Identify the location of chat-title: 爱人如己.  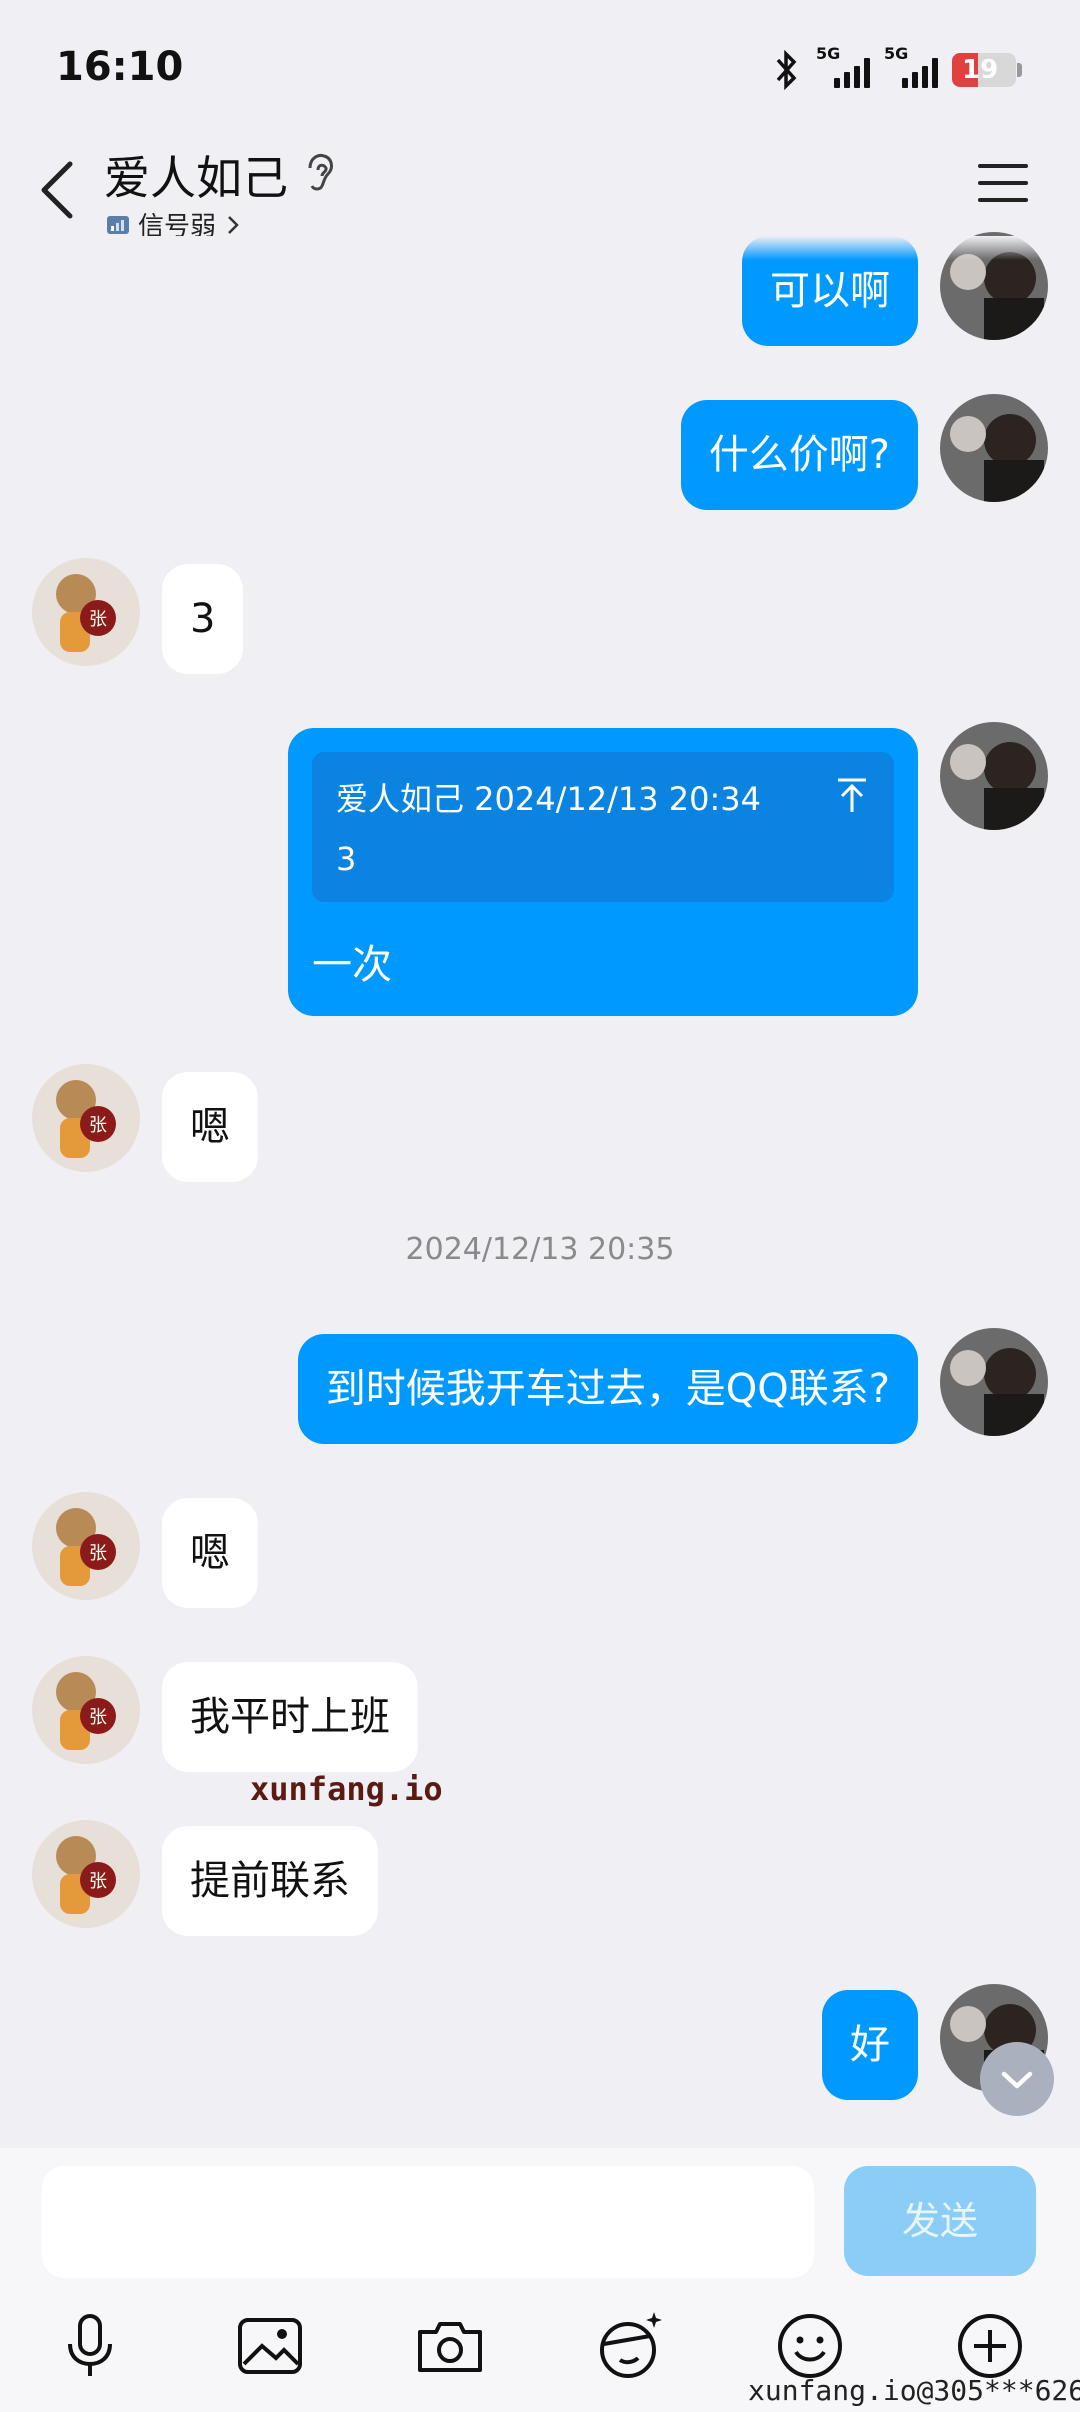
(196, 175).